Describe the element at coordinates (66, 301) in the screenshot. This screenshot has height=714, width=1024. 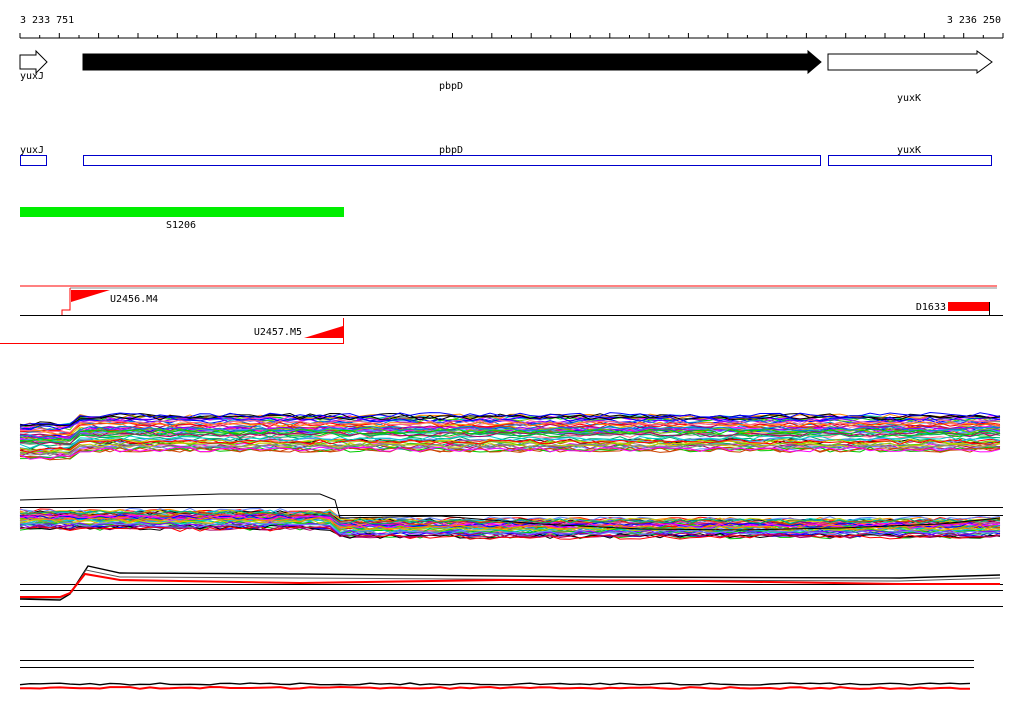
I see `transcript-step-U2456` at that location.